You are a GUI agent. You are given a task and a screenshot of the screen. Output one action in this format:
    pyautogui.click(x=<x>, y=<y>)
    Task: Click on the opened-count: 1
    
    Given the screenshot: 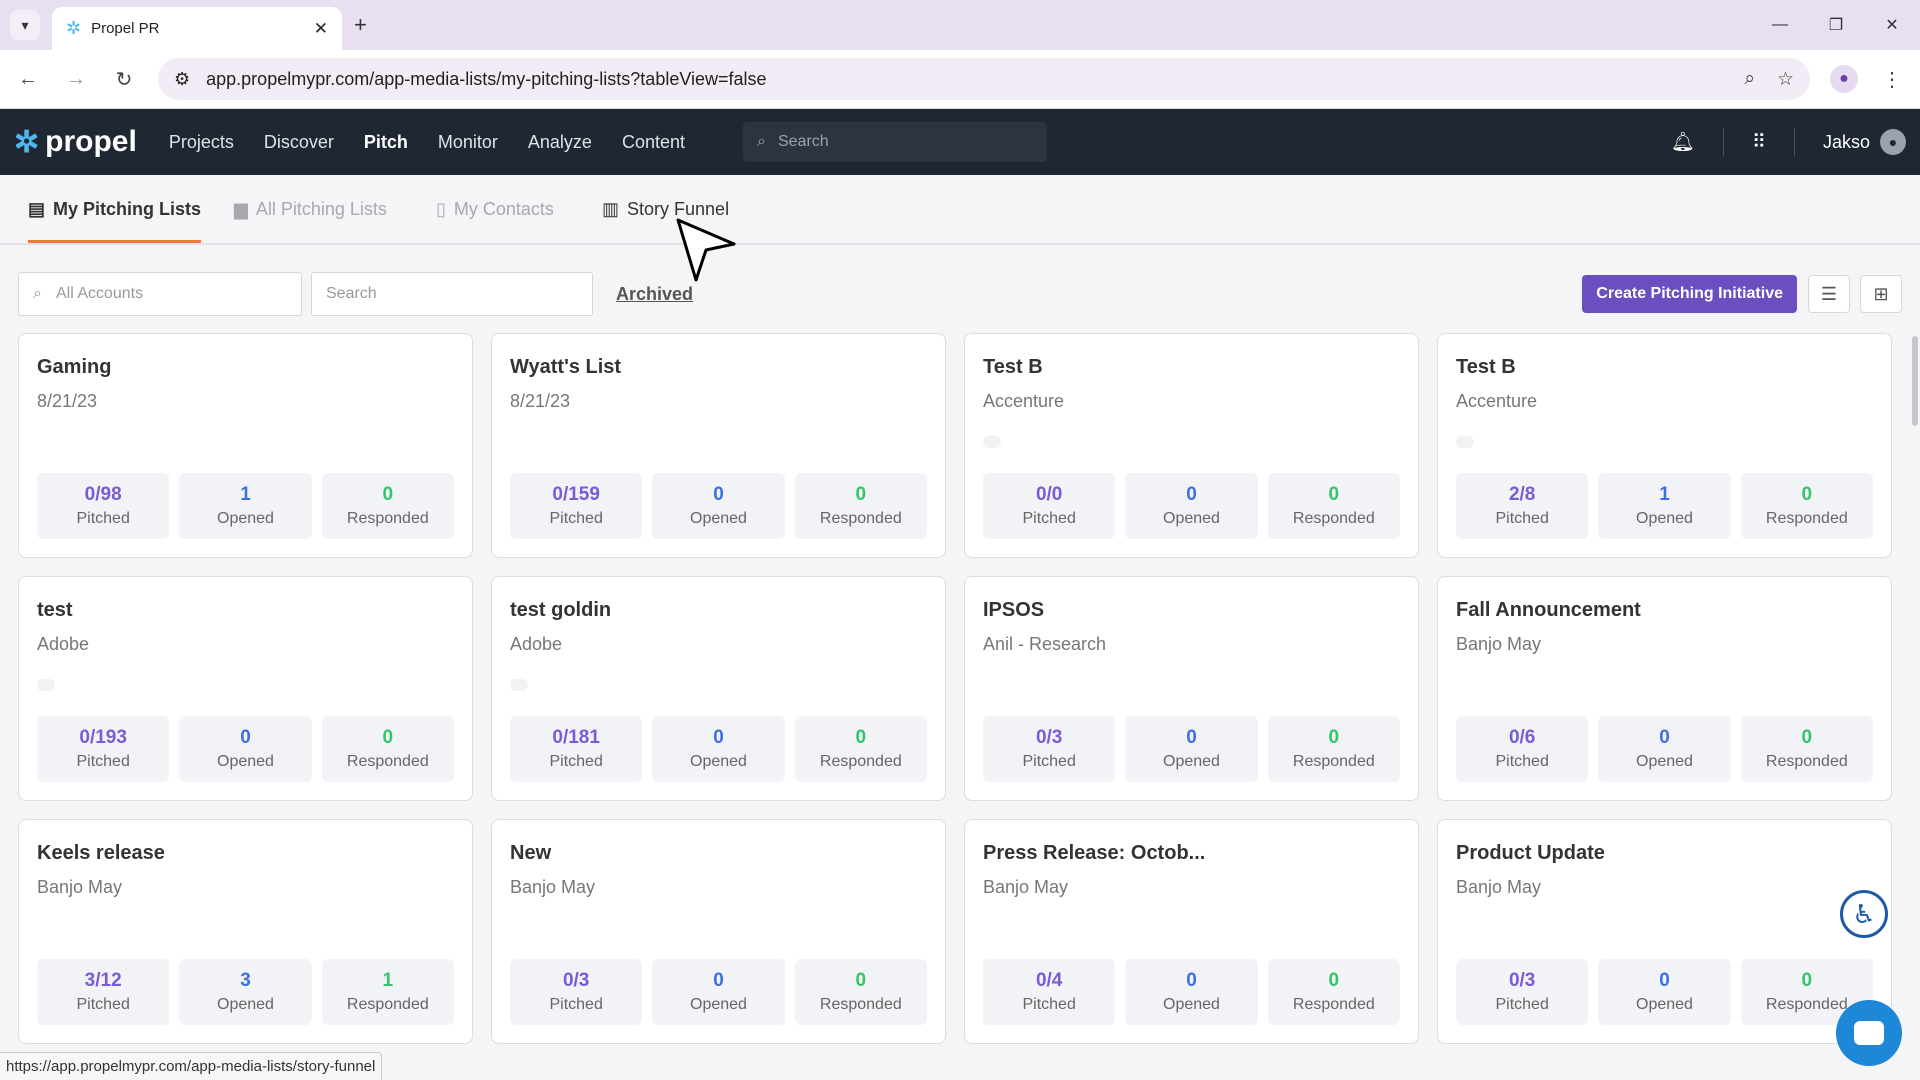 What is the action you would take?
    pyautogui.click(x=1664, y=494)
    